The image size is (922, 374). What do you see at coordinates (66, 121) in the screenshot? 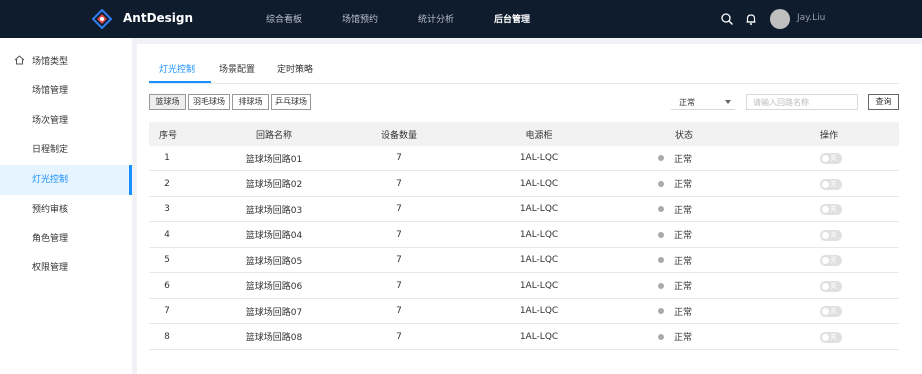
I see `sidebar-item-session-management: 场次管理` at bounding box center [66, 121].